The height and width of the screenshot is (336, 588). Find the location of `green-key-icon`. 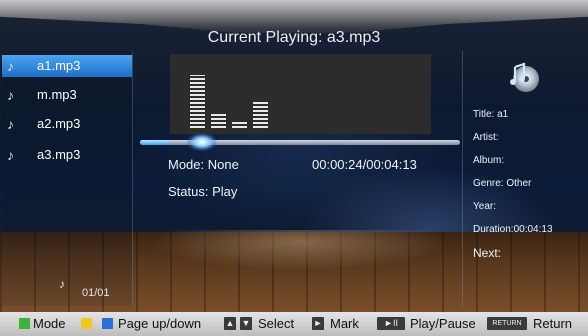

green-key-icon is located at coordinates (24, 323).